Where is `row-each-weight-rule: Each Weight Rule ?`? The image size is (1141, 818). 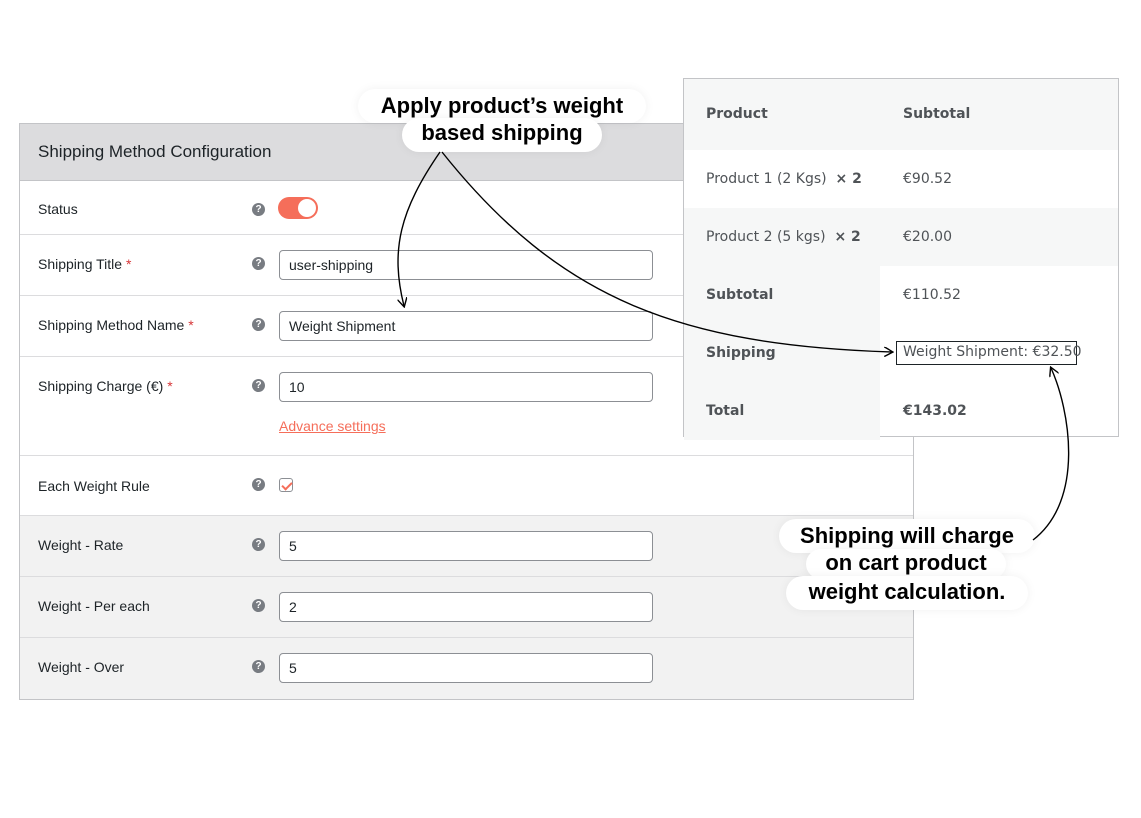
row-each-weight-rule: Each Weight Rule ? is located at coordinates (466, 486).